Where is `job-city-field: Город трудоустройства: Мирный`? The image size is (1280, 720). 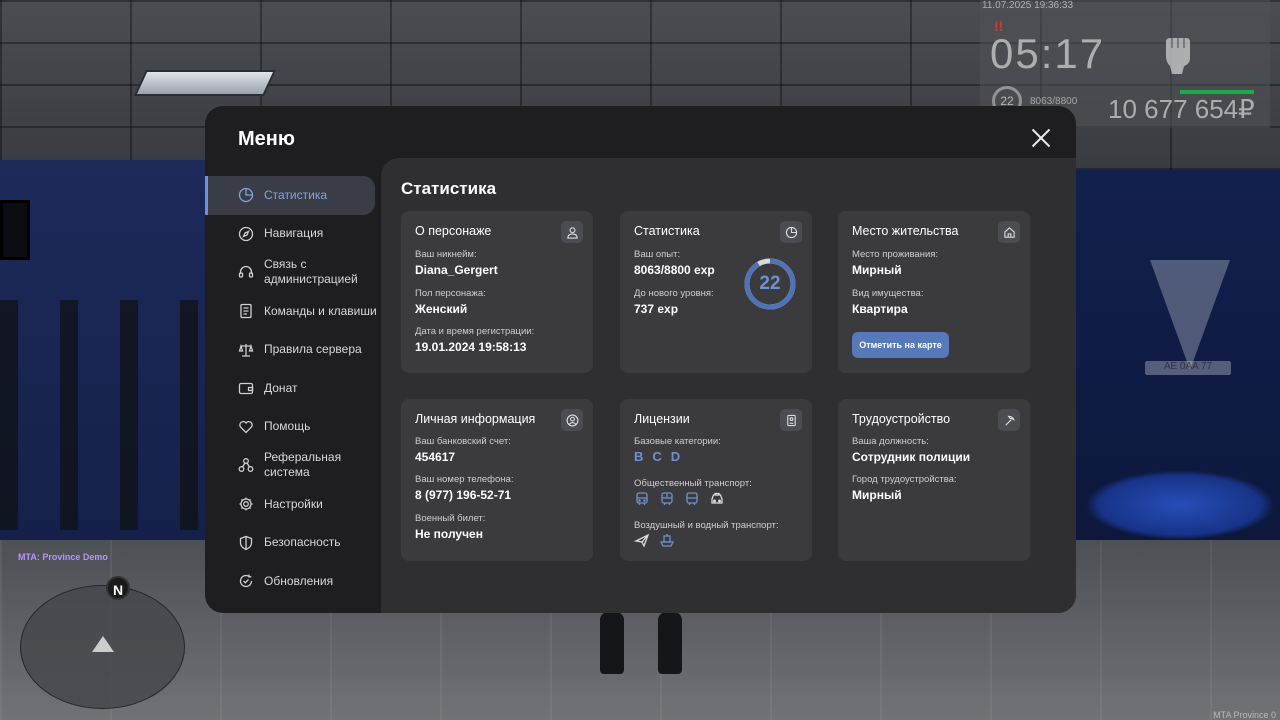 job-city-field: Город трудоустройства: Мирный is located at coordinates (904, 488).